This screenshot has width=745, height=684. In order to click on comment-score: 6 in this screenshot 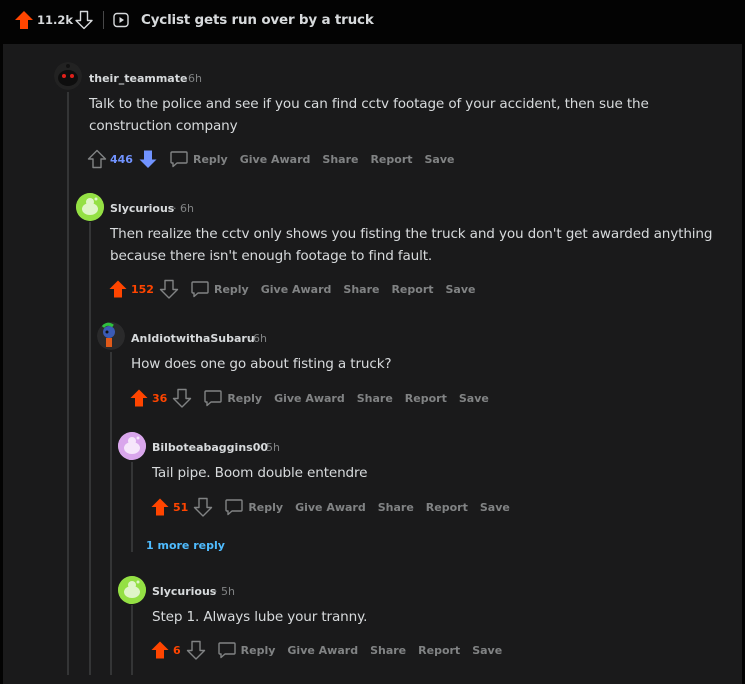, I will do `click(177, 650)`.